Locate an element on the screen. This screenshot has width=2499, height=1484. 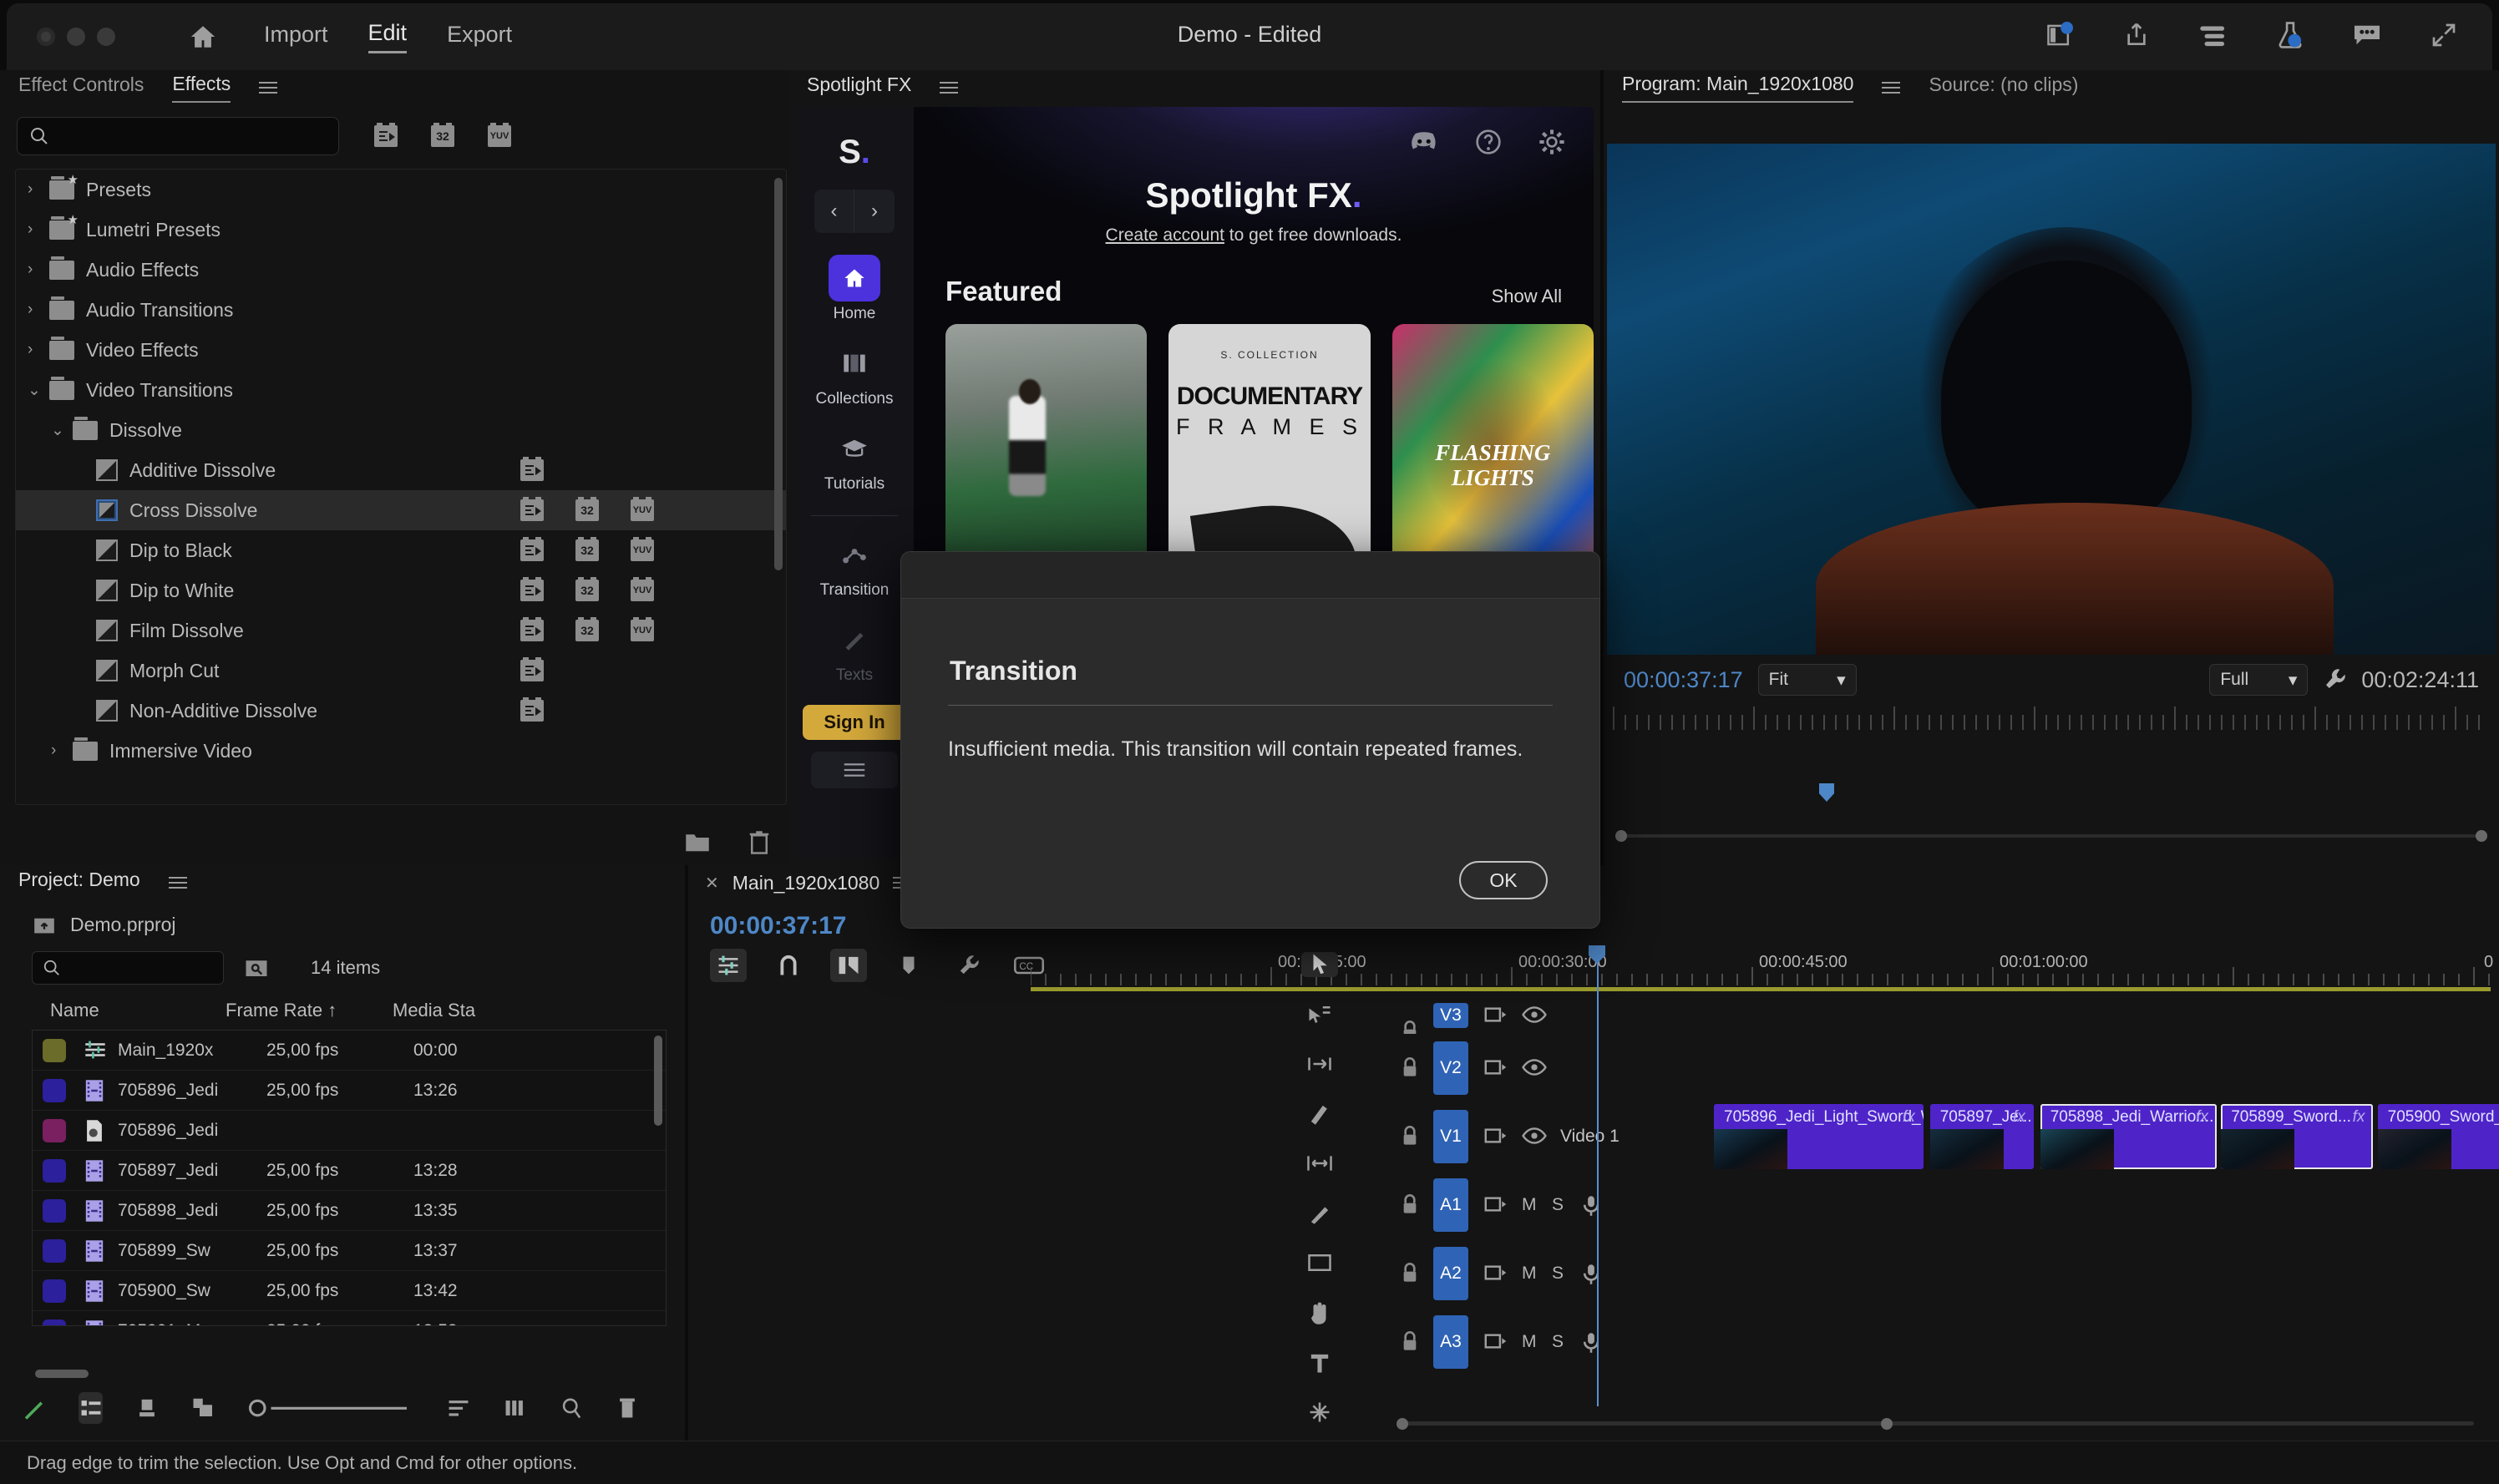
timeline-tool-column is located at coordinates (1319, 1182).